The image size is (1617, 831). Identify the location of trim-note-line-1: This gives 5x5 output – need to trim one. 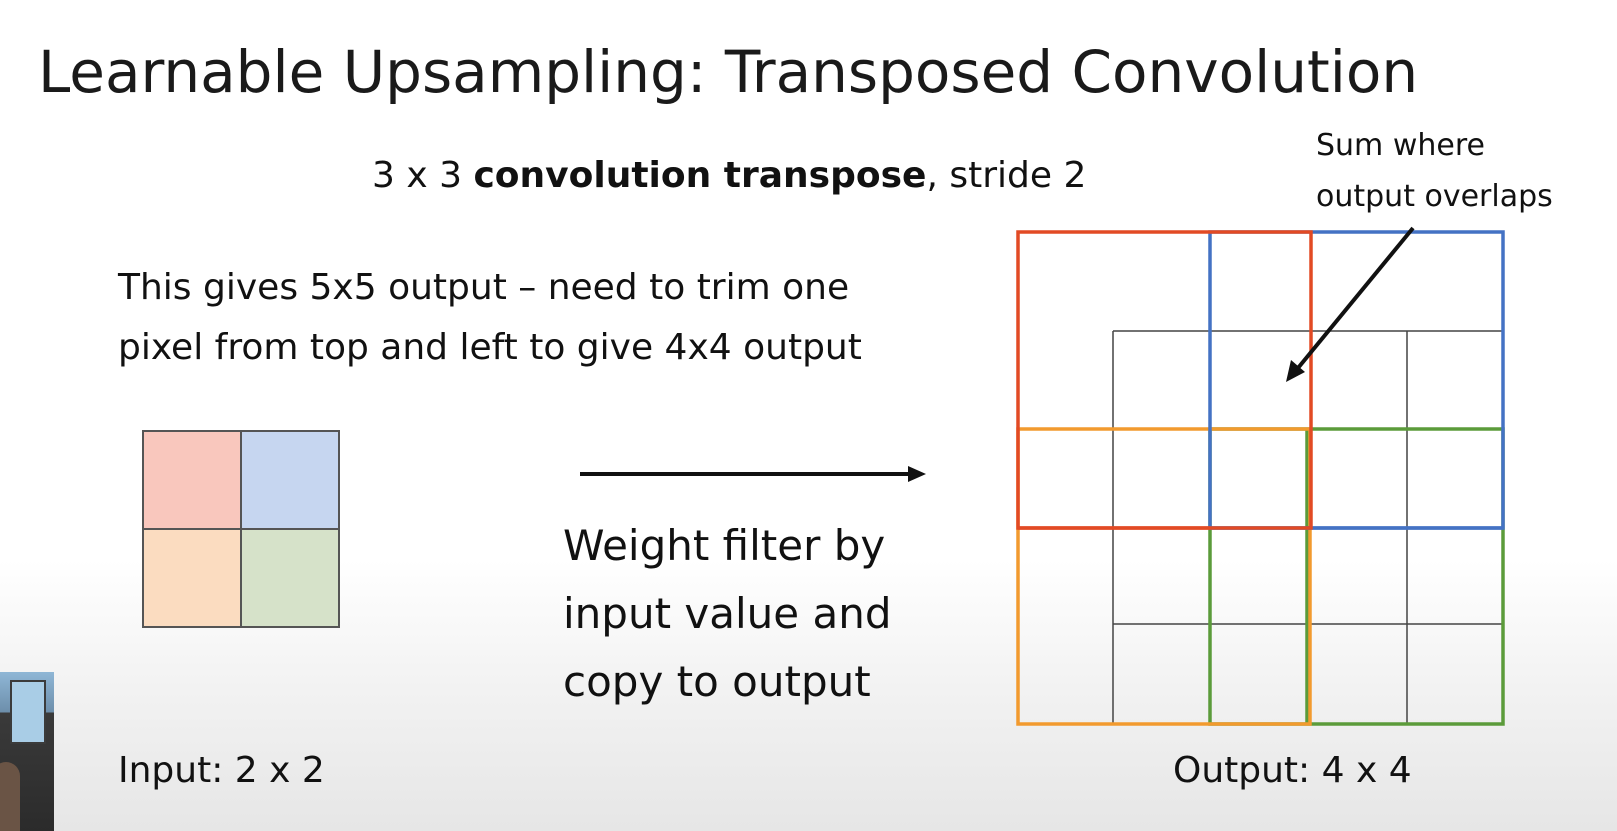
(484, 287).